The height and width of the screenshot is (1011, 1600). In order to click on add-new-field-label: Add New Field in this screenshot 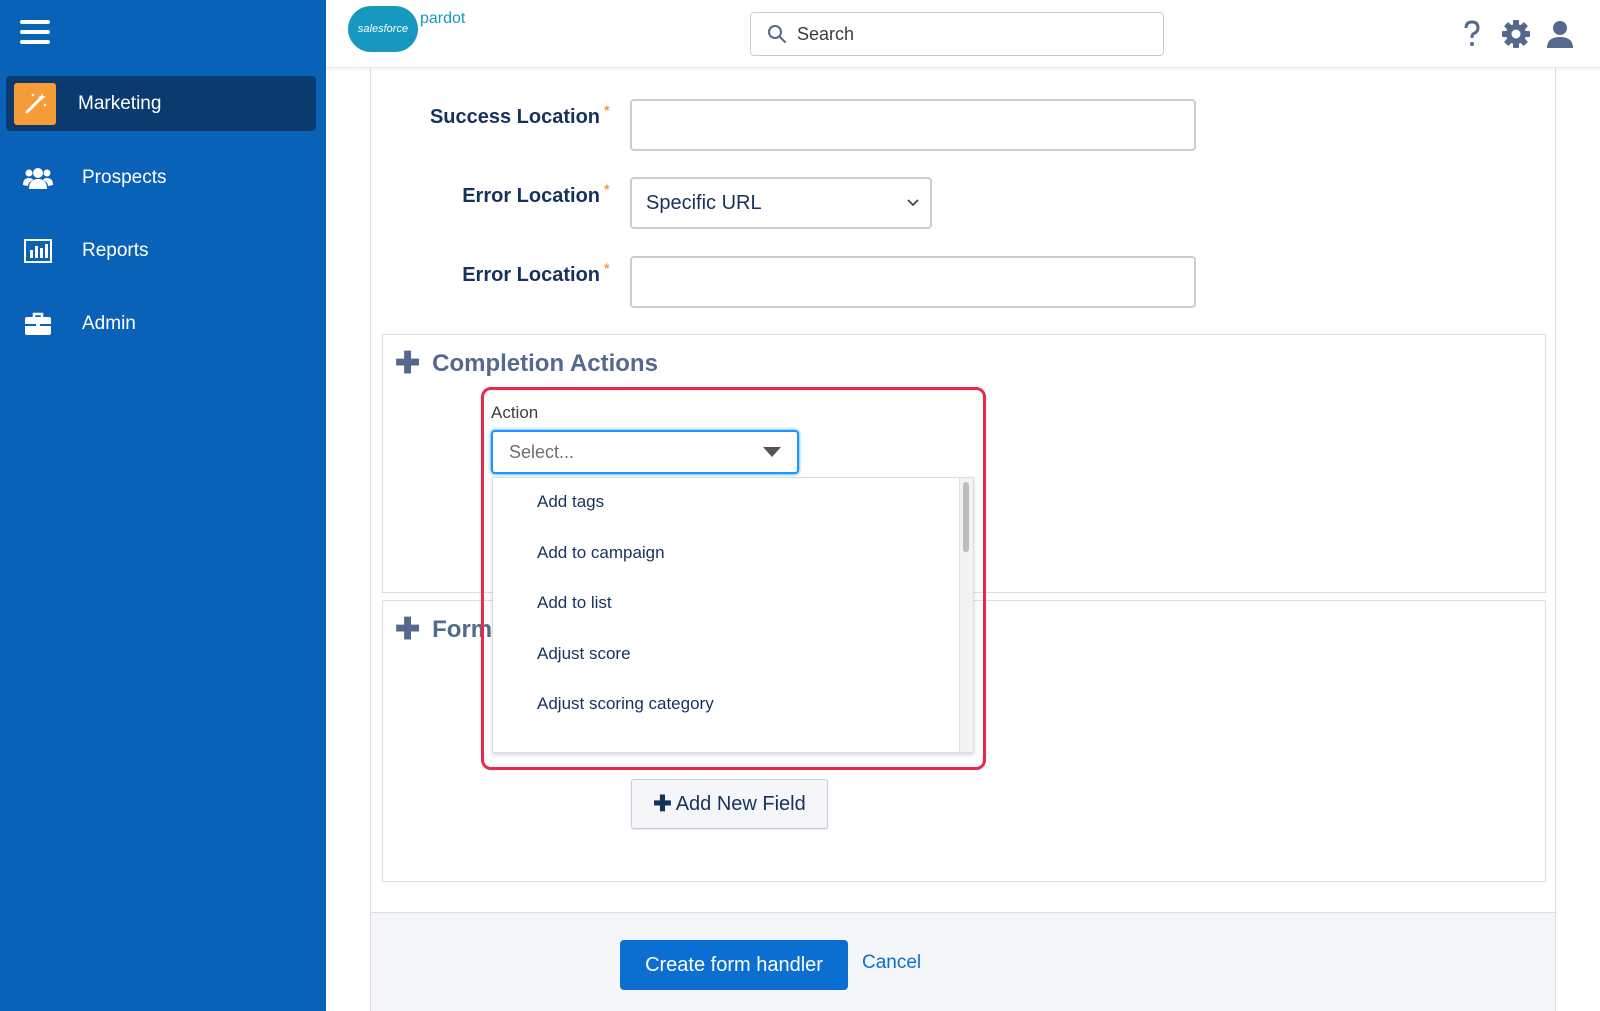, I will do `click(740, 803)`.